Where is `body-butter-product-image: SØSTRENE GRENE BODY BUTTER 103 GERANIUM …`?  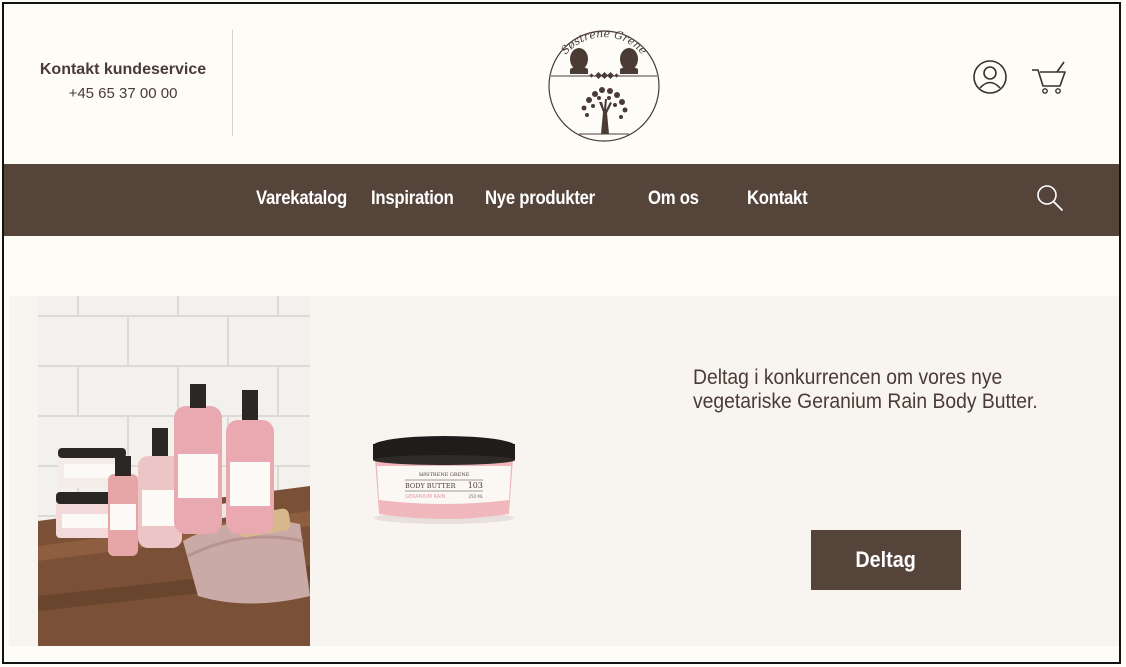 body-butter-product-image: SØSTRENE GRENE BODY BUTTER 103 GERANIUM … is located at coordinates (444, 482).